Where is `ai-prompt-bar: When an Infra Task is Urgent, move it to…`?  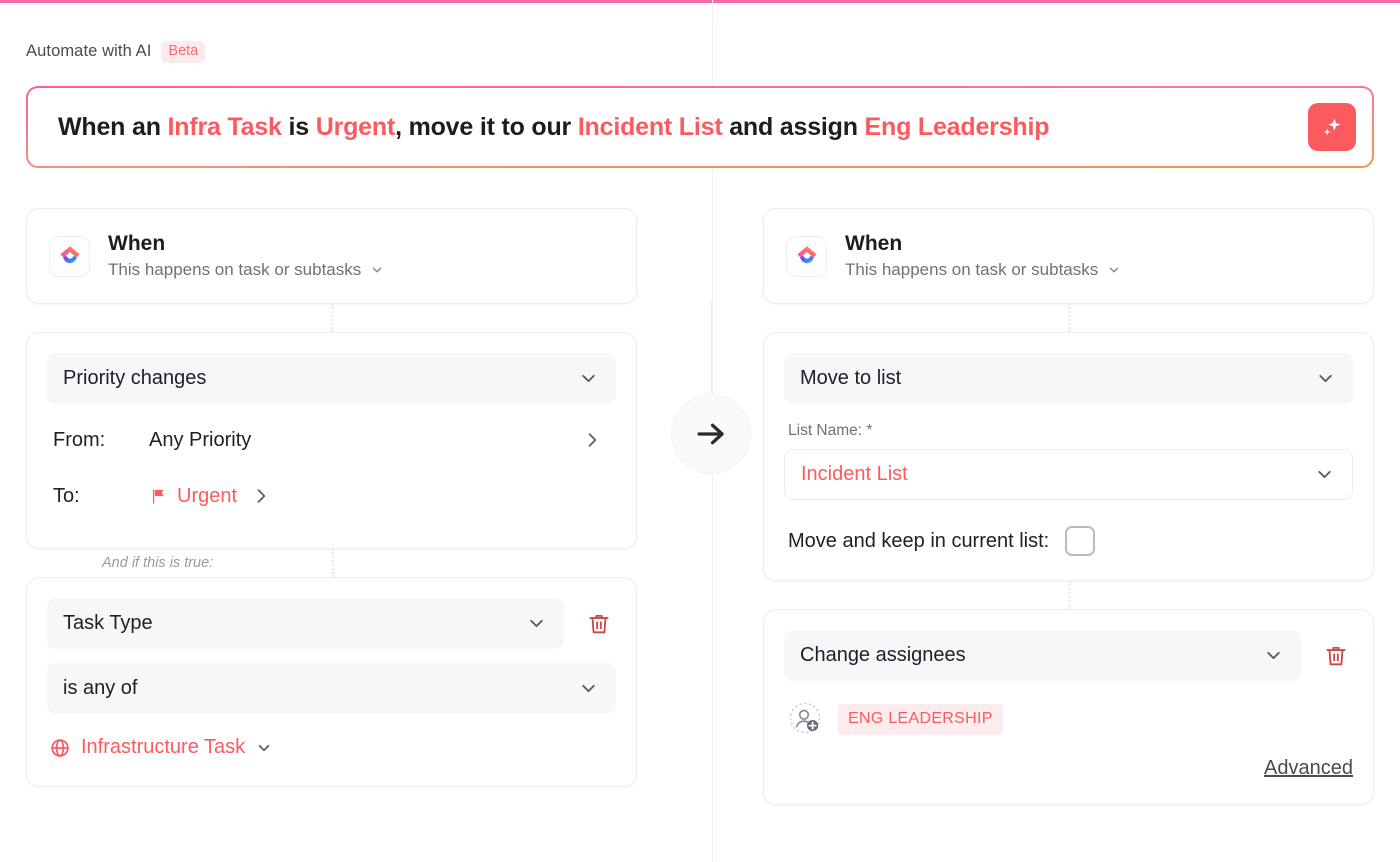
ai-prompt-bar: When an Infra Task is Urgent, move it to… is located at coordinates (700, 127).